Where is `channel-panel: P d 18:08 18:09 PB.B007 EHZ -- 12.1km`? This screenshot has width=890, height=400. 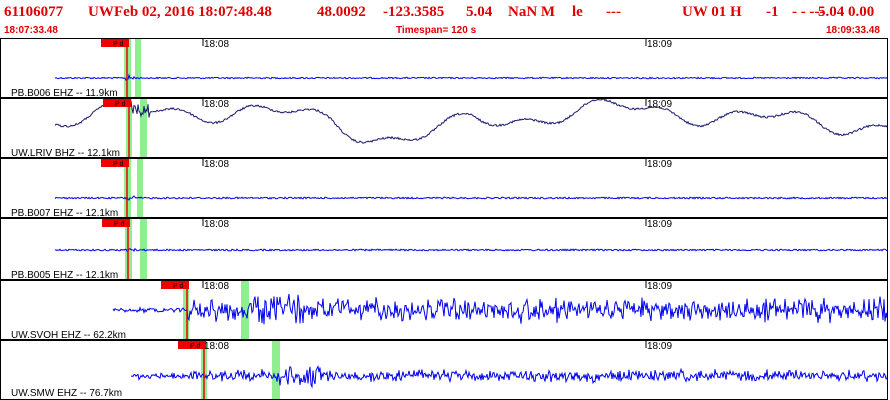 channel-panel: P d 18:08 18:09 PB.B007 EHZ -- 12.1km is located at coordinates (444, 188).